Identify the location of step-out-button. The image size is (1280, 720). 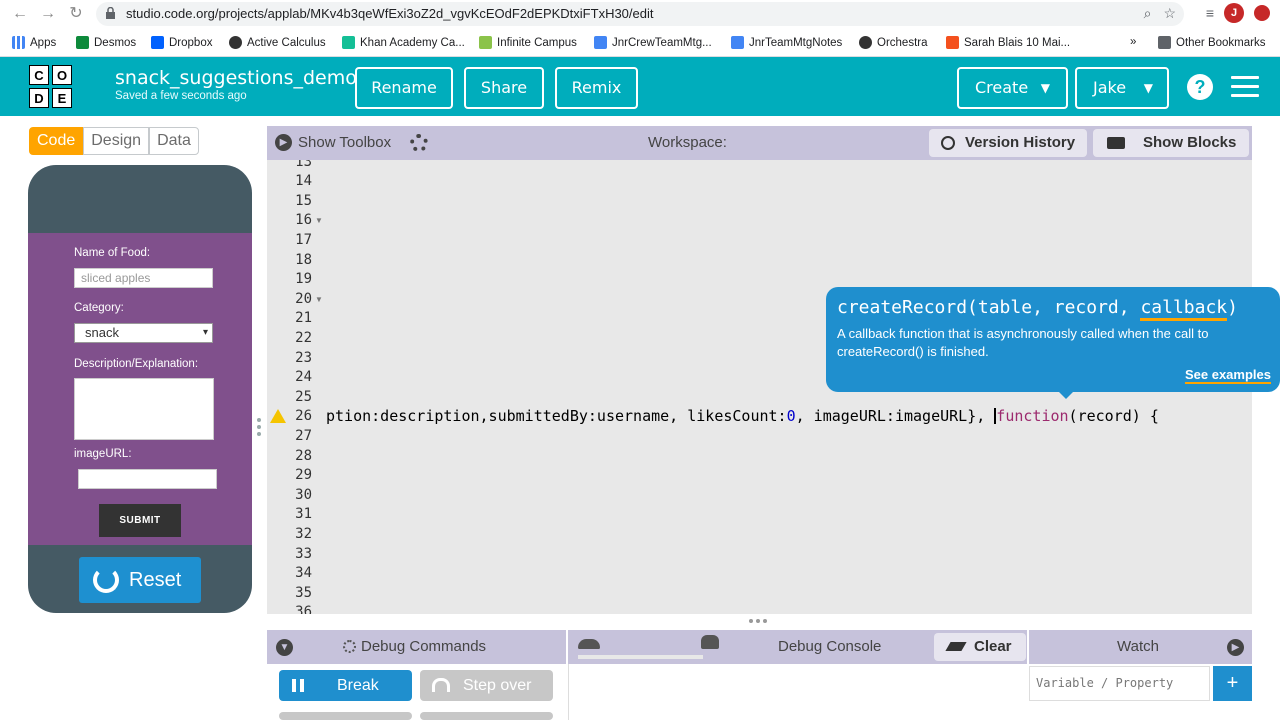
(486, 716).